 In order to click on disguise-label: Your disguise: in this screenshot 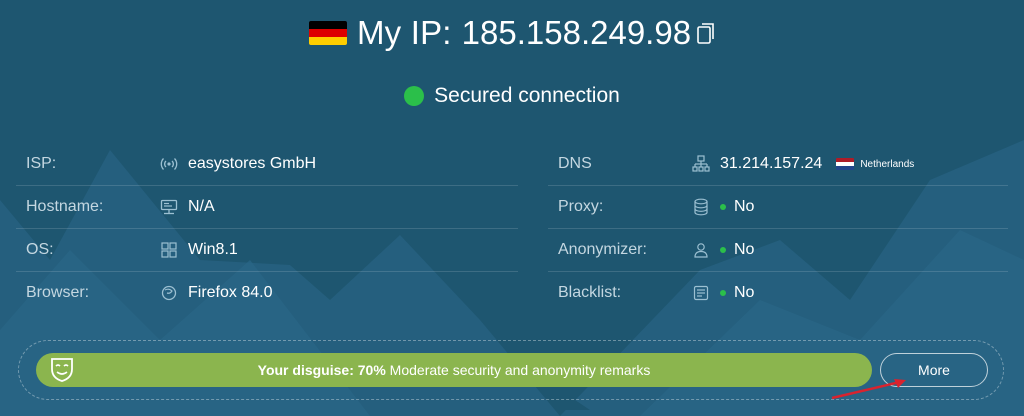, I will do `click(305, 370)`.